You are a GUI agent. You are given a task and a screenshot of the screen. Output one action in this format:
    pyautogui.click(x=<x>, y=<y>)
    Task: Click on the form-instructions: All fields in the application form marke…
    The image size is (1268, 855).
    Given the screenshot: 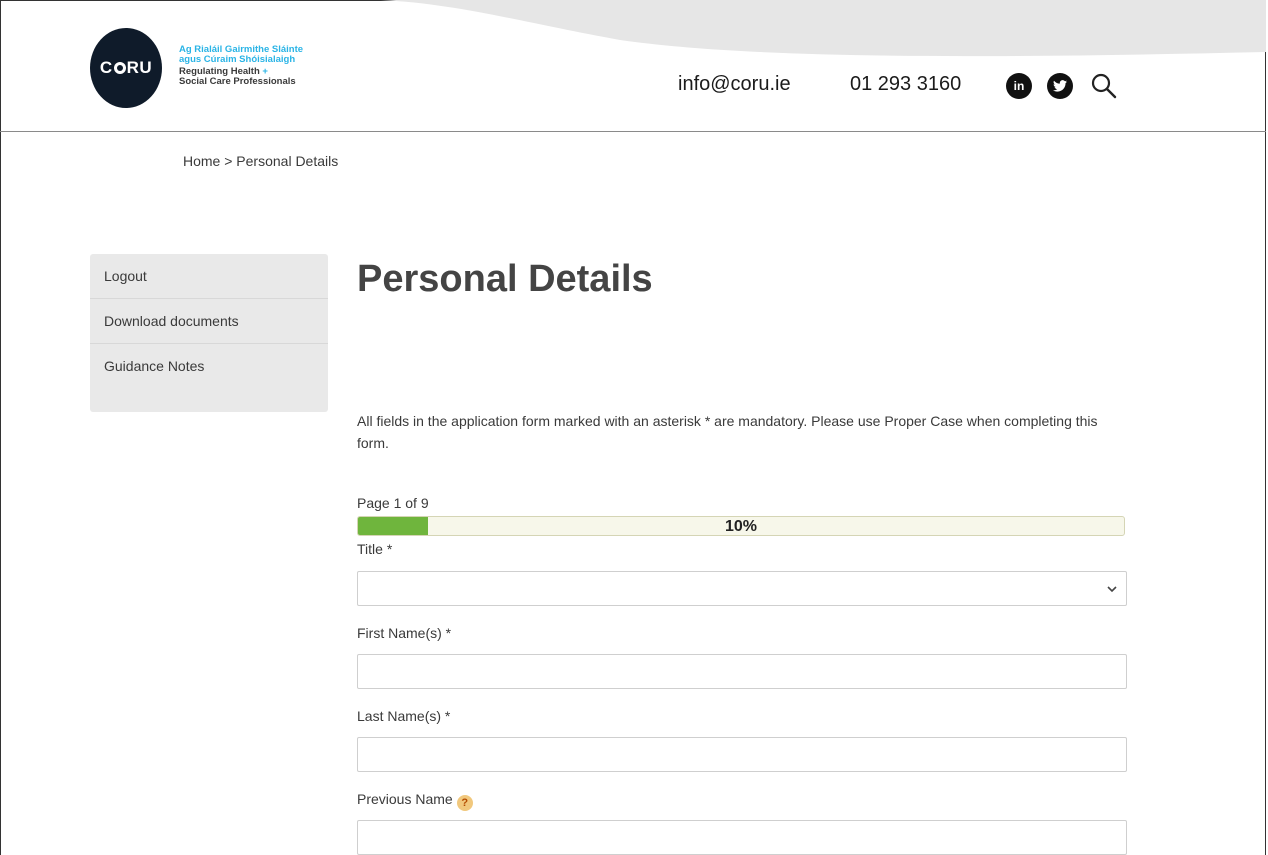 What is the action you would take?
    pyautogui.click(x=727, y=432)
    